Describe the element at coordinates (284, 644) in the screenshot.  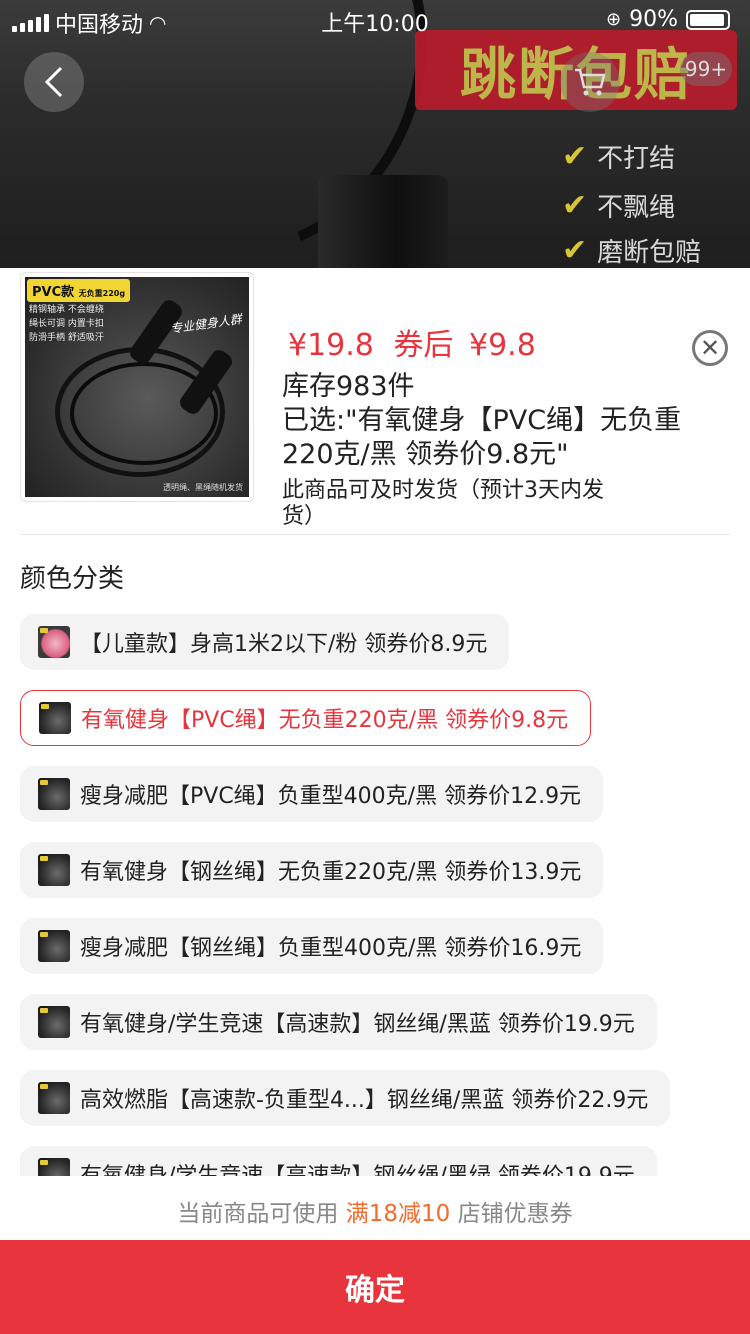
I see `option-label: 【儿童款】身高1米2以下/粉 领券价8.9元` at that location.